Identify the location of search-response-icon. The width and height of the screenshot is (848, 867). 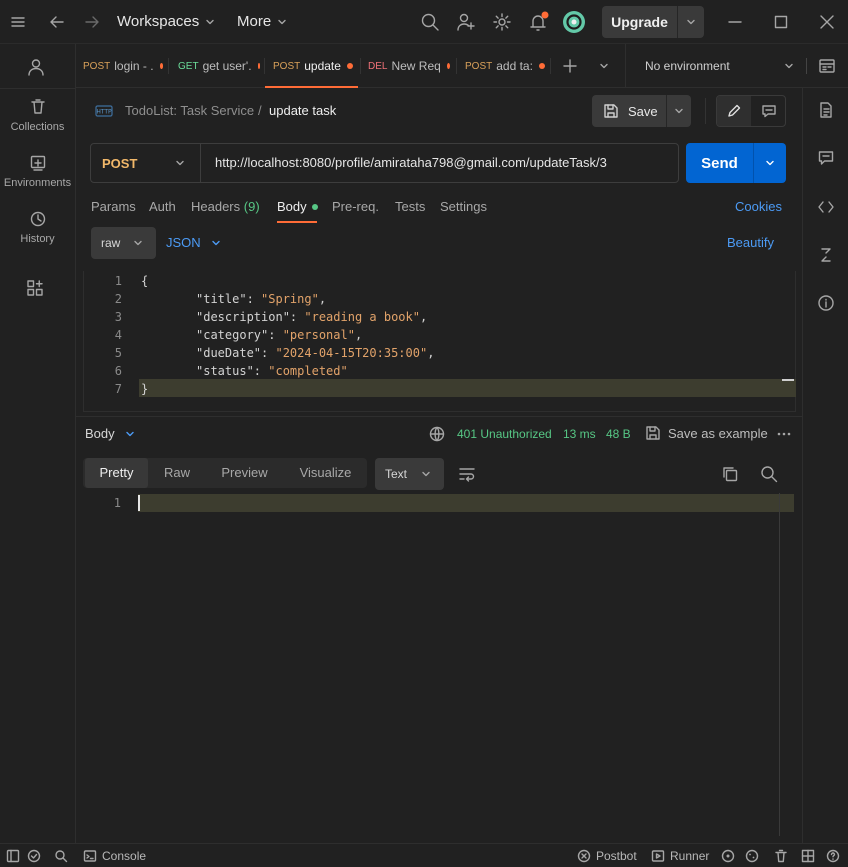
(769, 474).